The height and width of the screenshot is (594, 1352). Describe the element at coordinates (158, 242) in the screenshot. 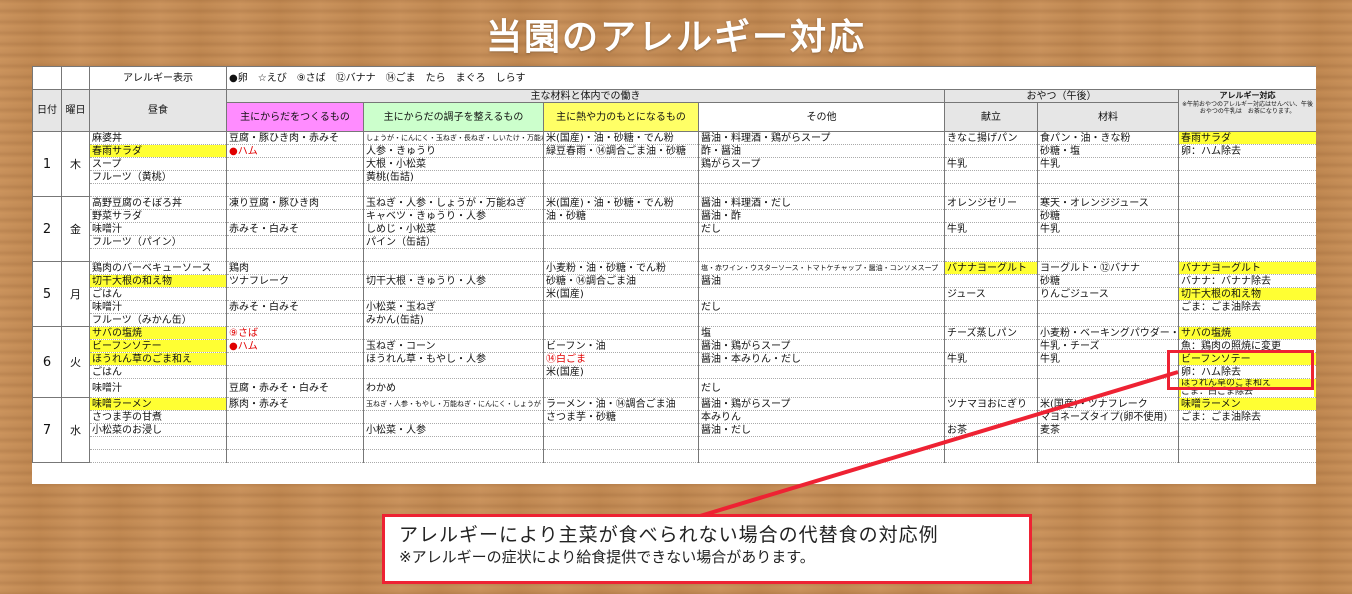

I see `lunch-cell: フルーツ（パイン）` at that location.